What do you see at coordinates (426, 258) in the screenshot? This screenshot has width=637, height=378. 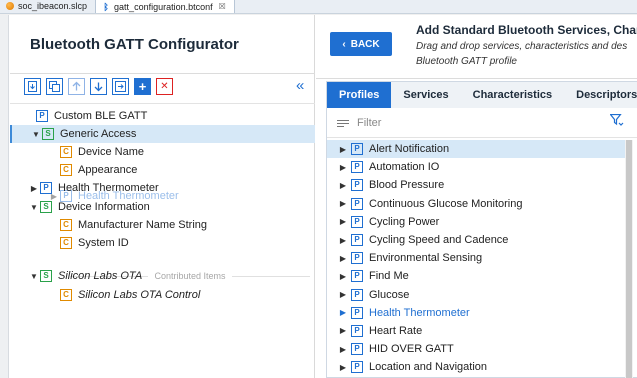 I see `profile-label: Environmental Sensing` at bounding box center [426, 258].